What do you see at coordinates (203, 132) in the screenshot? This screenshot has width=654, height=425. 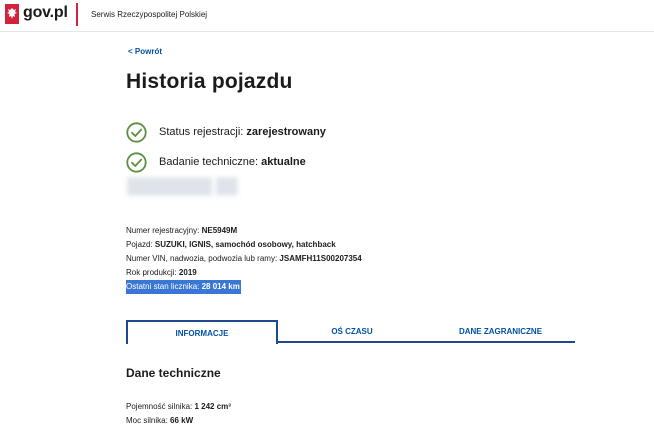 I see `registration-status-label: Status rejestracji:` at bounding box center [203, 132].